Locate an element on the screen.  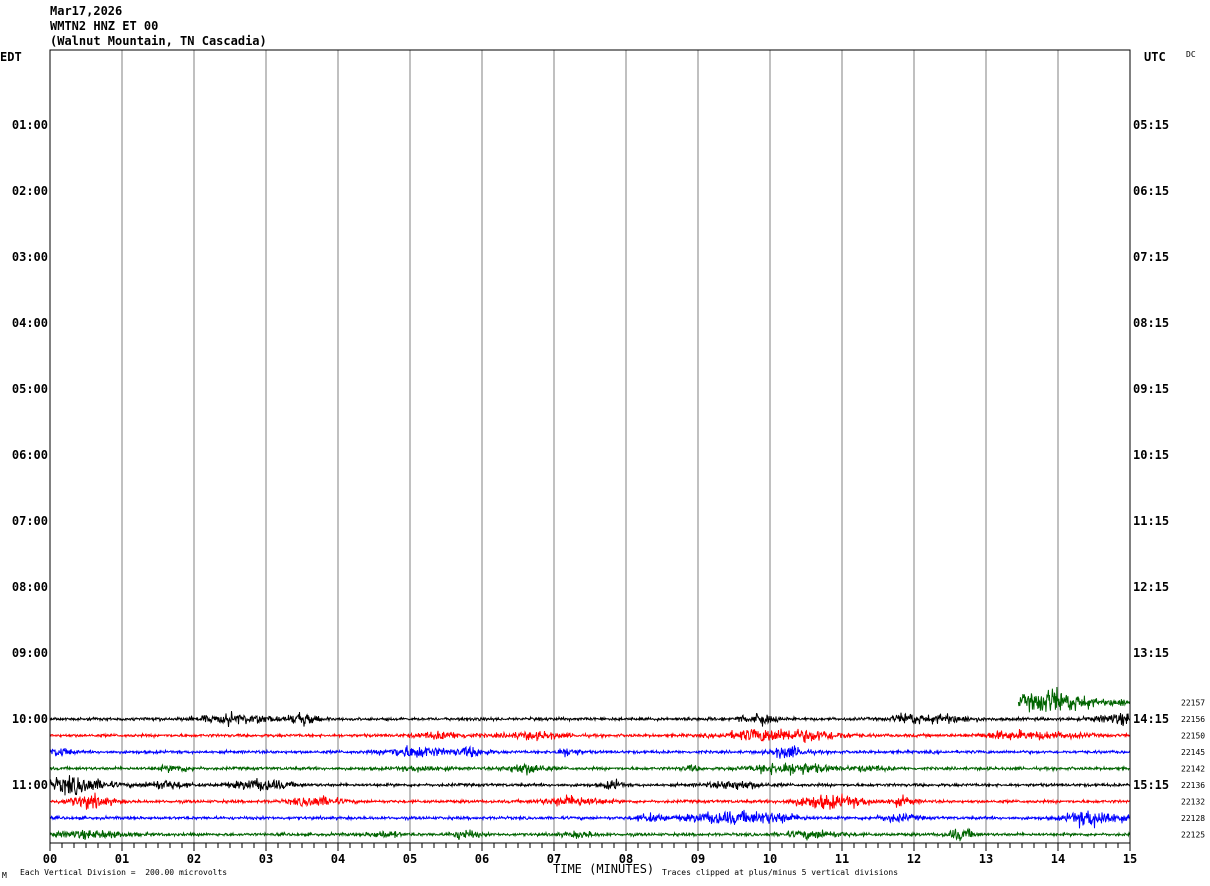
x-tick-label: 00 is located at coordinates (50, 859).